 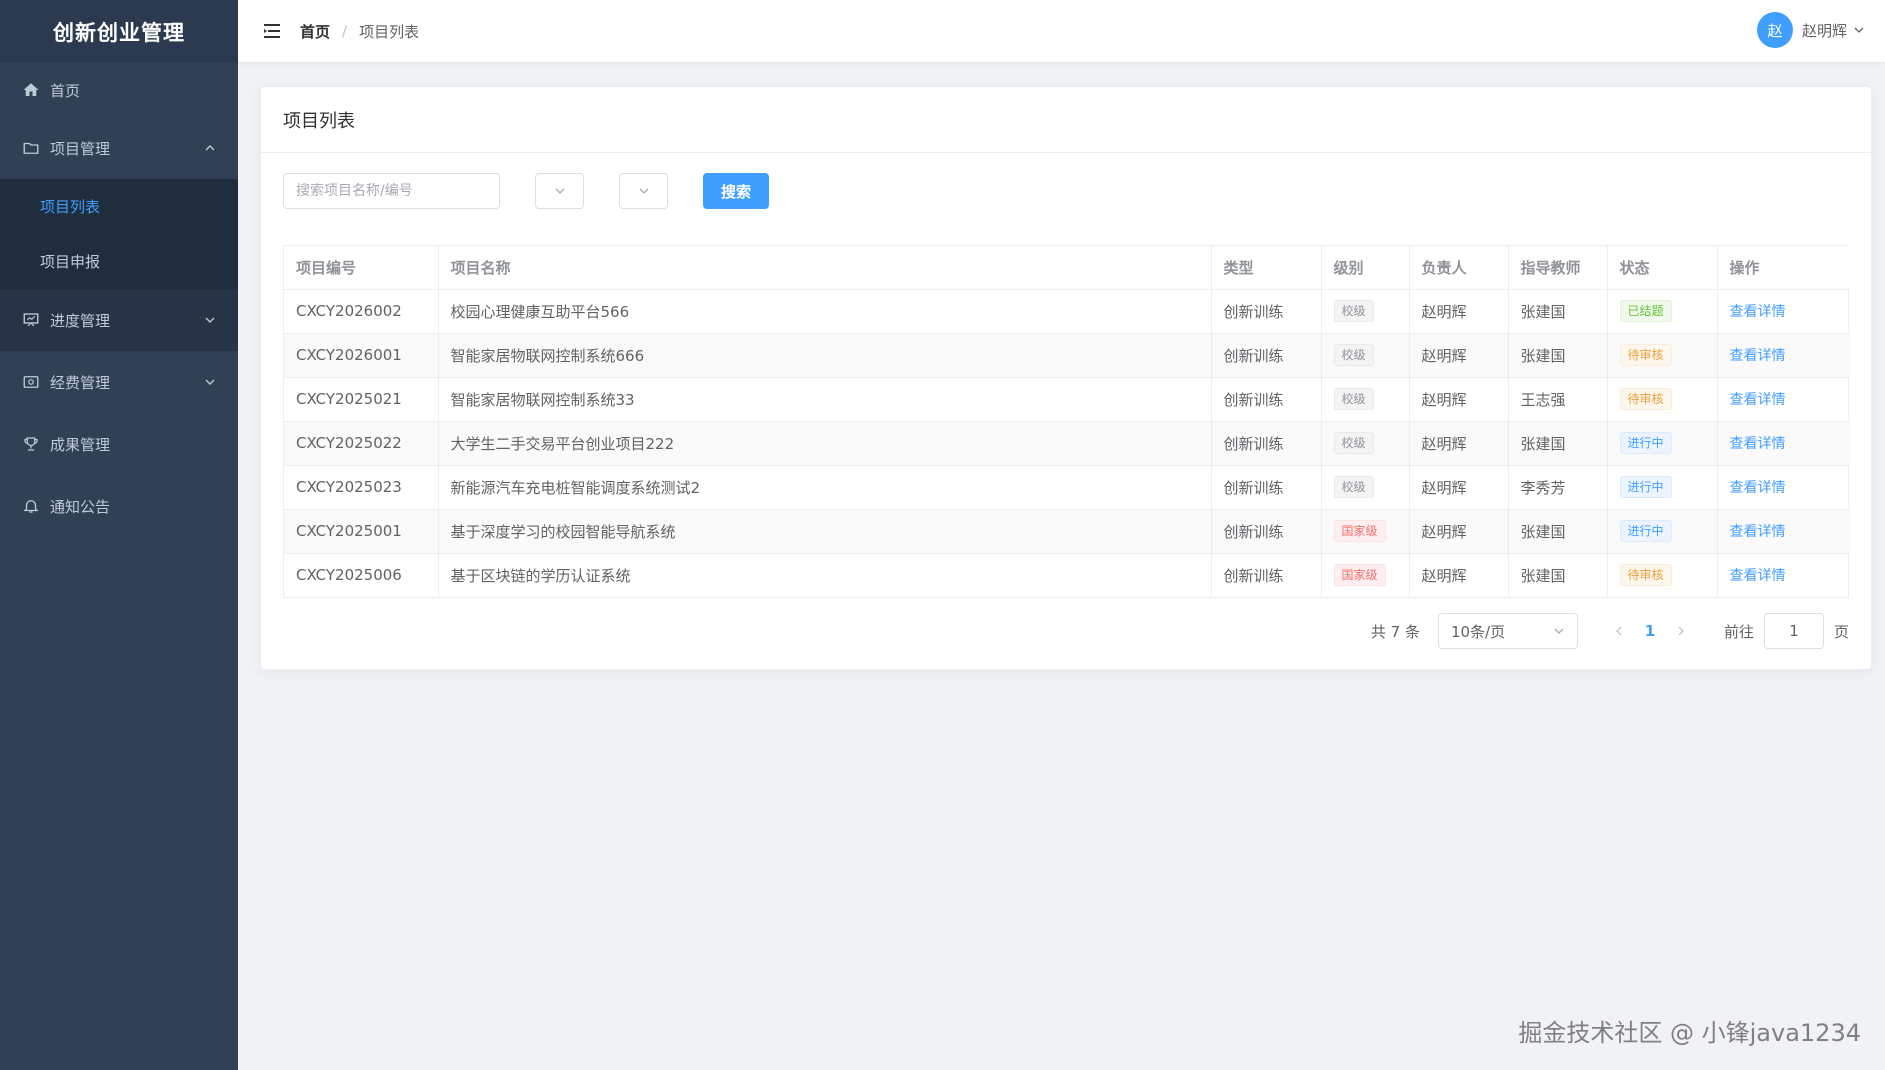 What do you see at coordinates (119, 506) in the screenshot?
I see `sidebar-item-notice: 通知公告` at bounding box center [119, 506].